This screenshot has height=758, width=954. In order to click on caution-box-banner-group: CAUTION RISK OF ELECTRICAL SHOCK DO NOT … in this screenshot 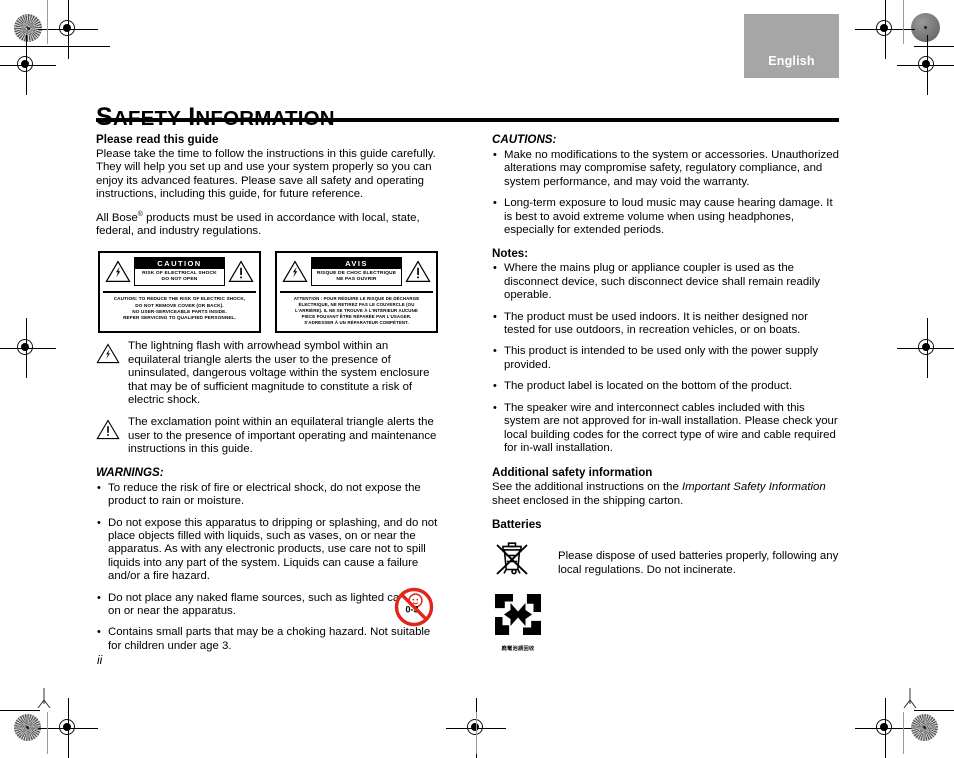, I will do `click(179, 272)`.